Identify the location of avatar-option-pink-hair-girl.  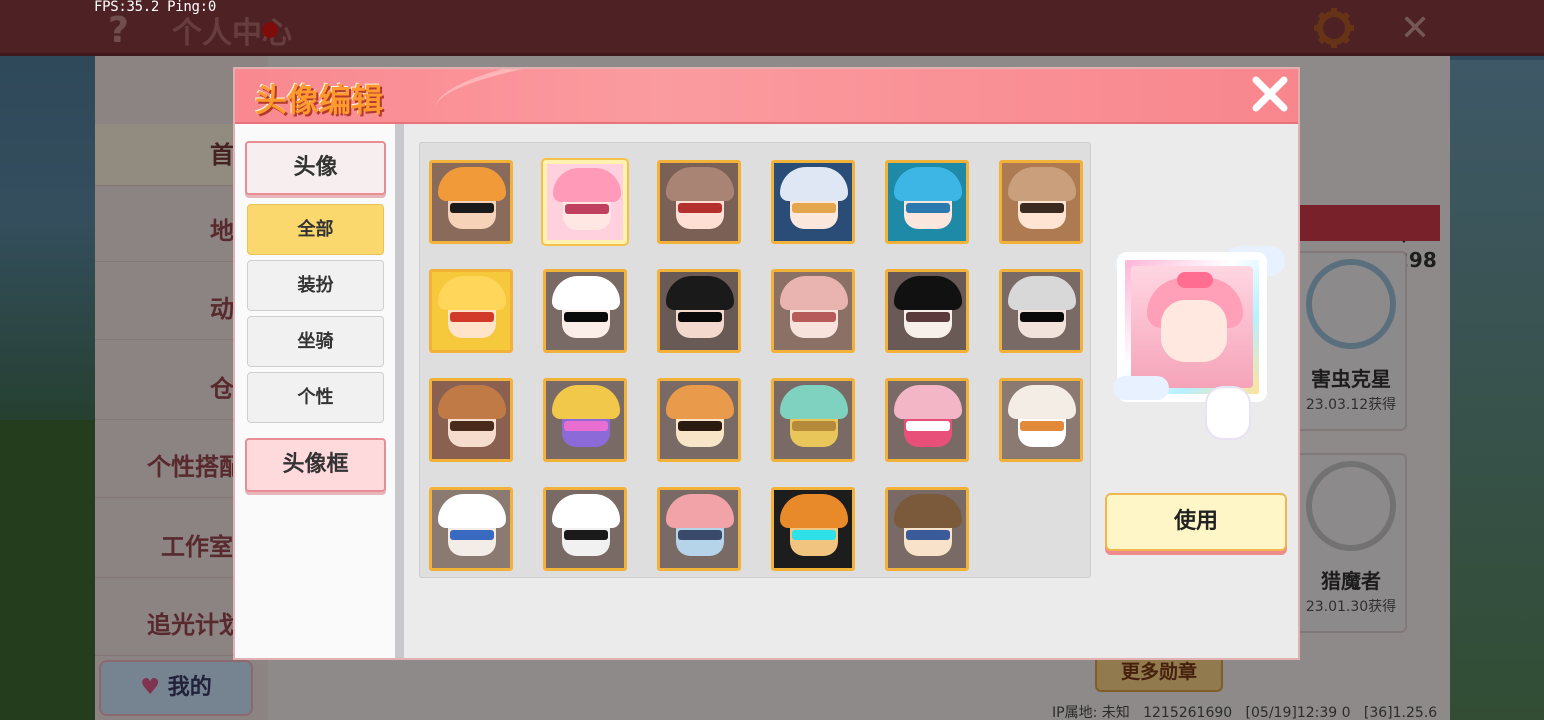
(585, 202).